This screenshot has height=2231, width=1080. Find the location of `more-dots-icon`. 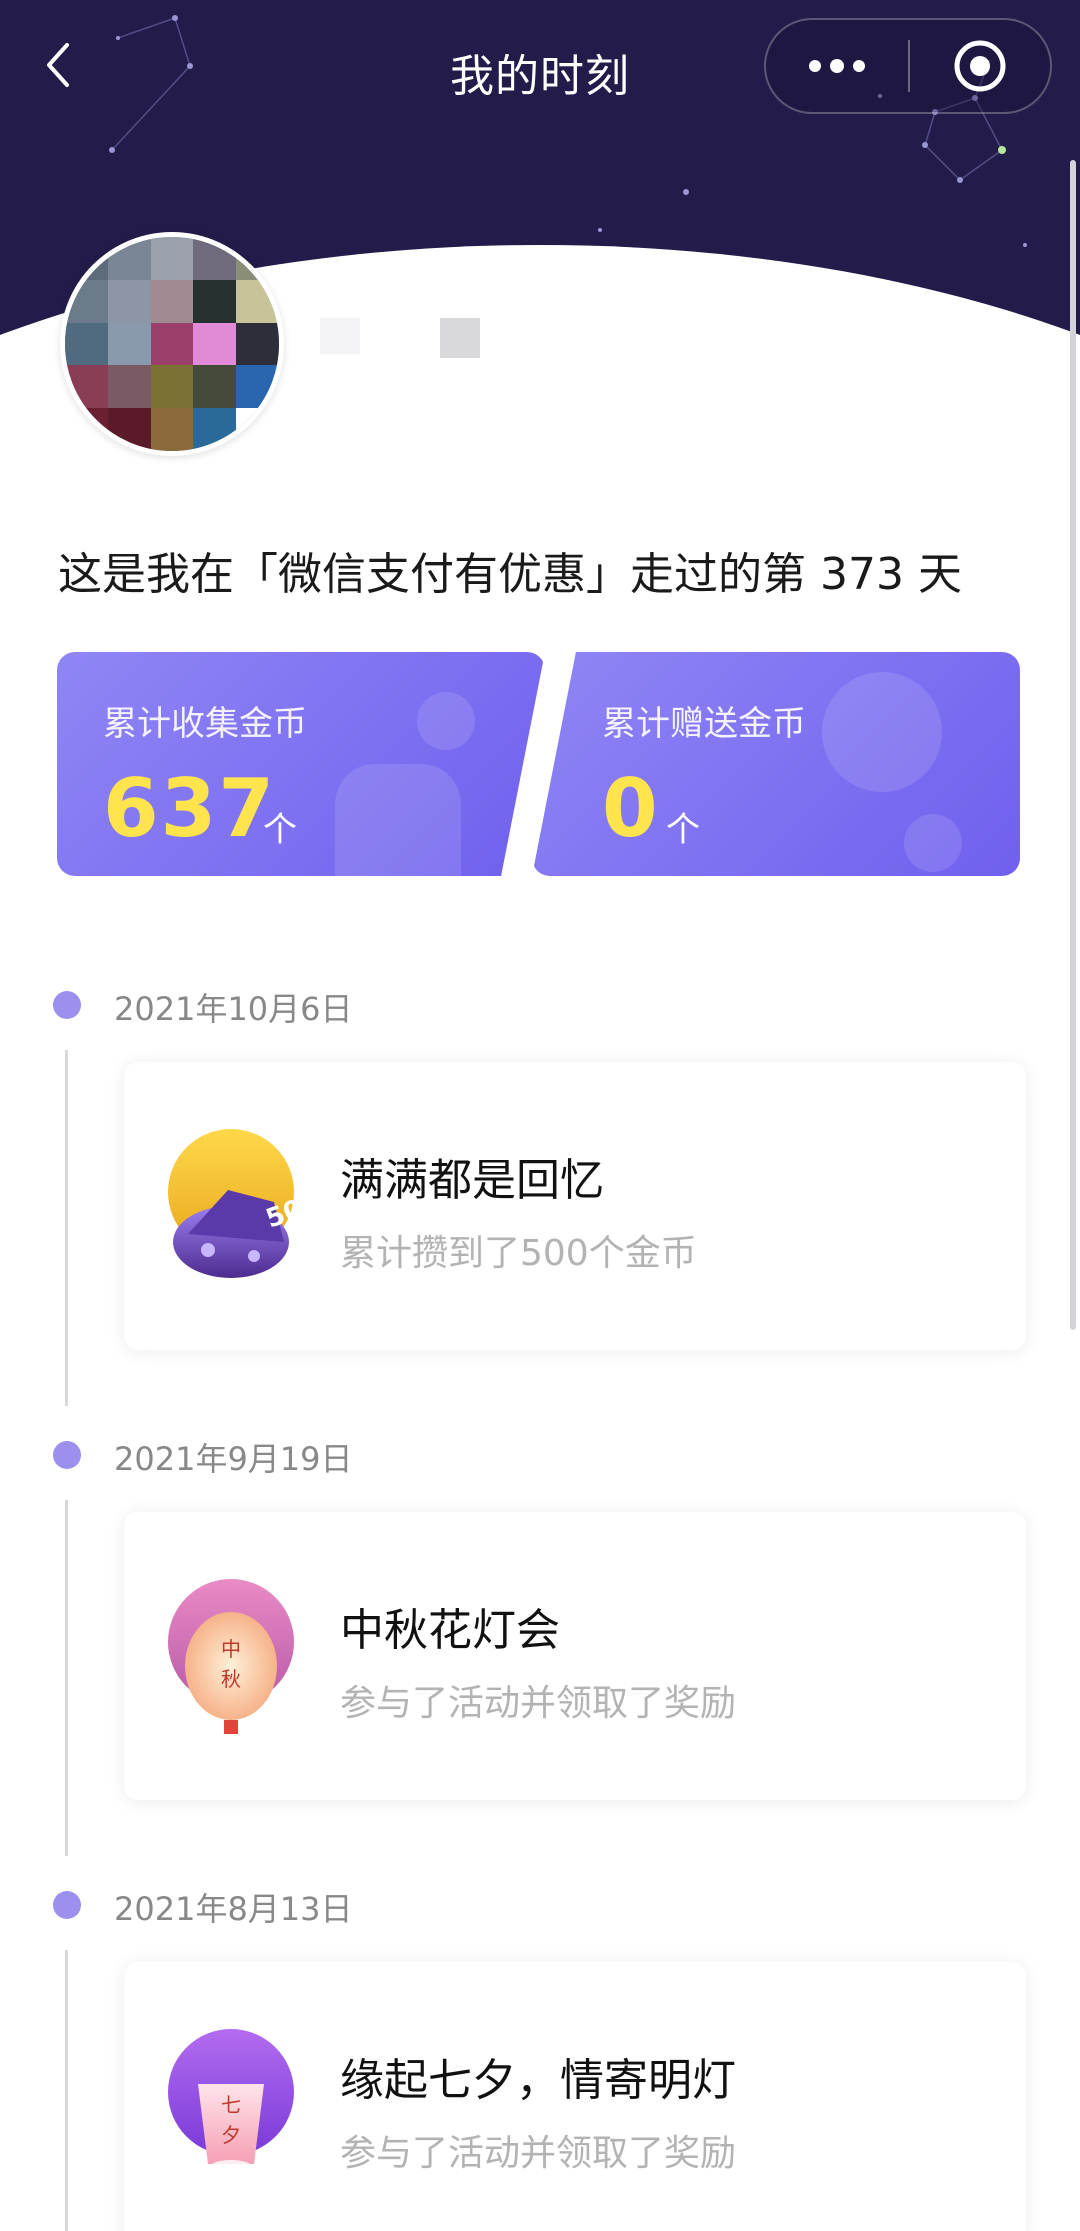

more-dots-icon is located at coordinates (837, 66).